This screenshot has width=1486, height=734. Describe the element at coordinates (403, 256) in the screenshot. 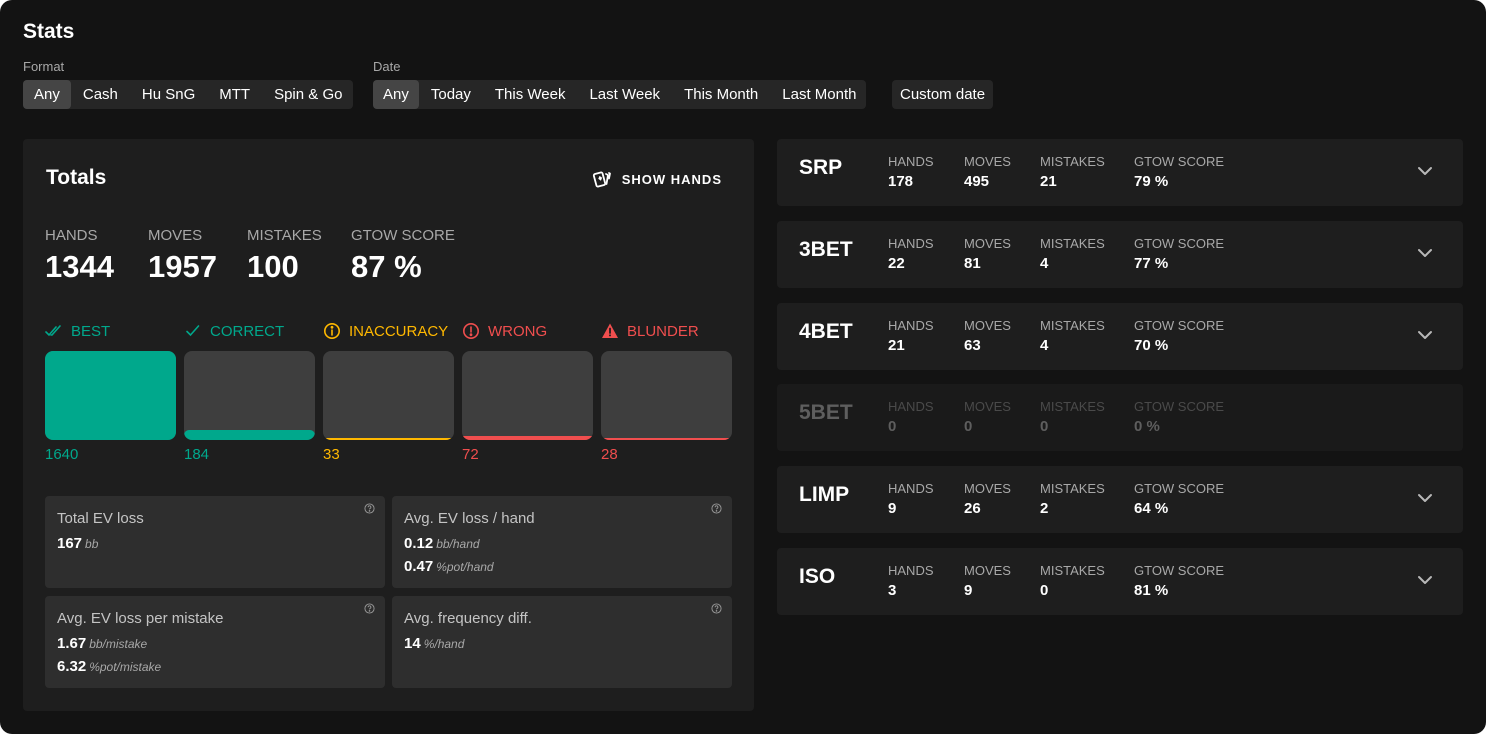

I see `total-gtow-score-stat: GTOW SCORE 87 %` at that location.